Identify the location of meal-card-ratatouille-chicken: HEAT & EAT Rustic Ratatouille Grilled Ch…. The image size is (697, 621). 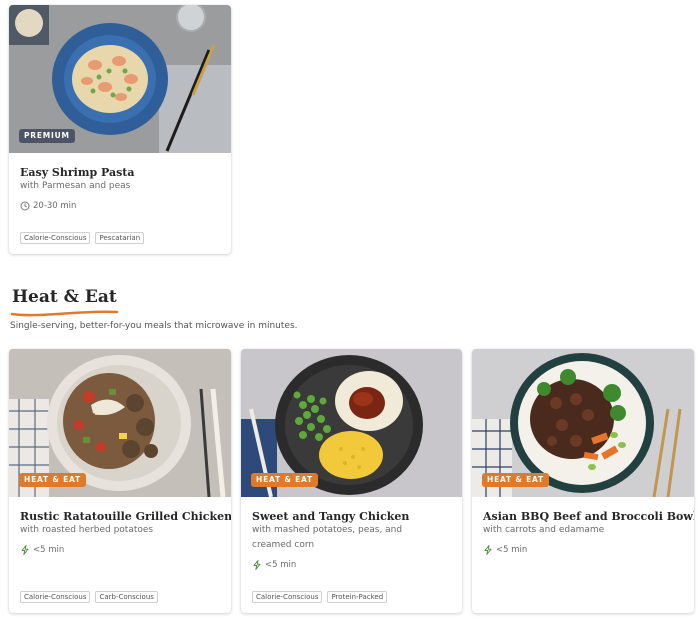
(120, 481).